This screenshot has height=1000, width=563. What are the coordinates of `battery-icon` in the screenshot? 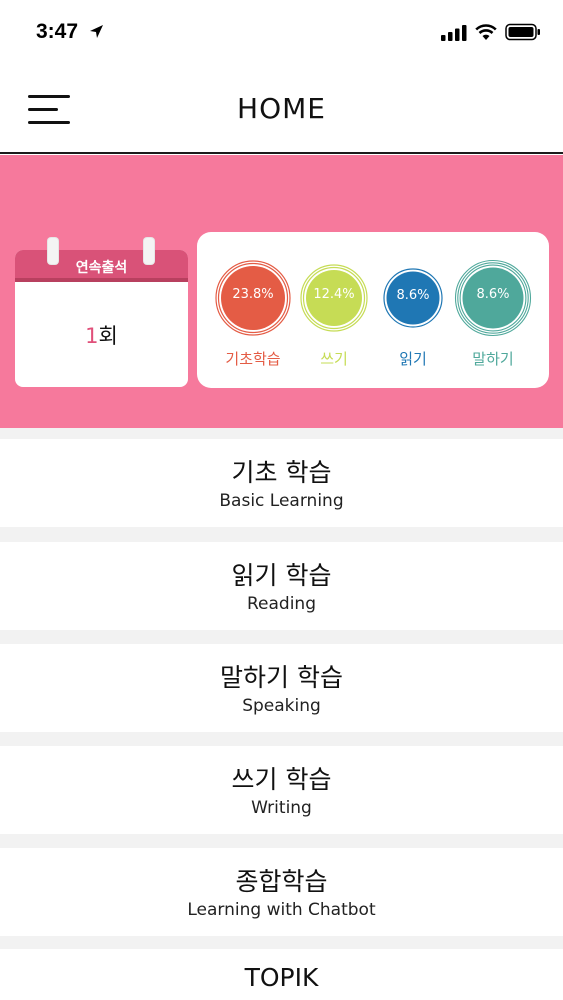 It's located at (522, 32).